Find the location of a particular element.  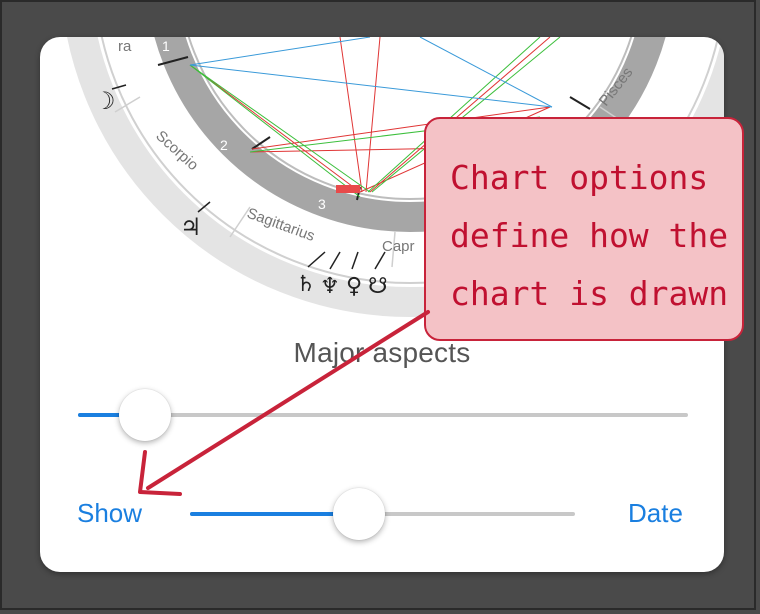

aspect-highlight is located at coordinates (348, 189).